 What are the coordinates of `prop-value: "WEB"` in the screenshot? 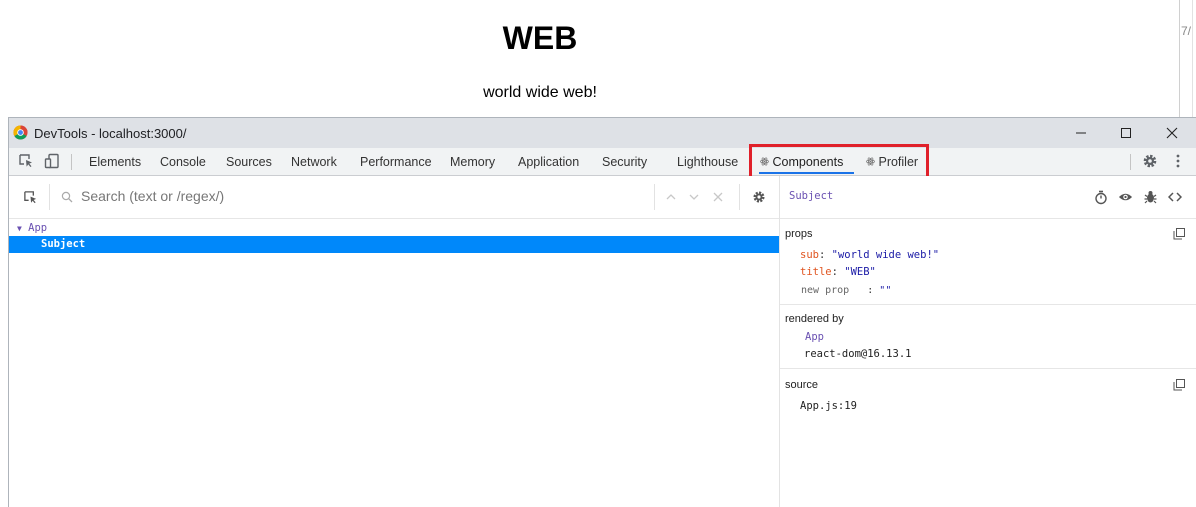 It's located at (860, 272).